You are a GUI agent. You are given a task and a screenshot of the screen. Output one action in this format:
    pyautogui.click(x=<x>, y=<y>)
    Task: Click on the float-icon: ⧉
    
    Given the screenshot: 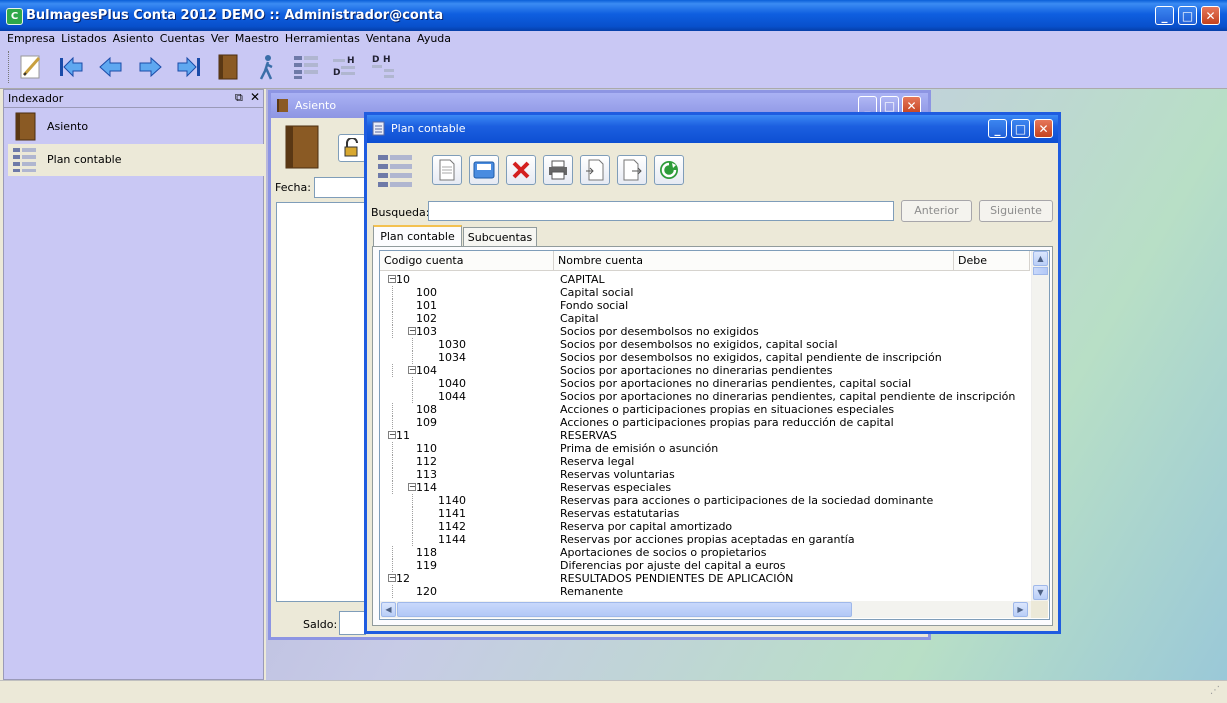 What is the action you would take?
    pyautogui.click(x=239, y=98)
    